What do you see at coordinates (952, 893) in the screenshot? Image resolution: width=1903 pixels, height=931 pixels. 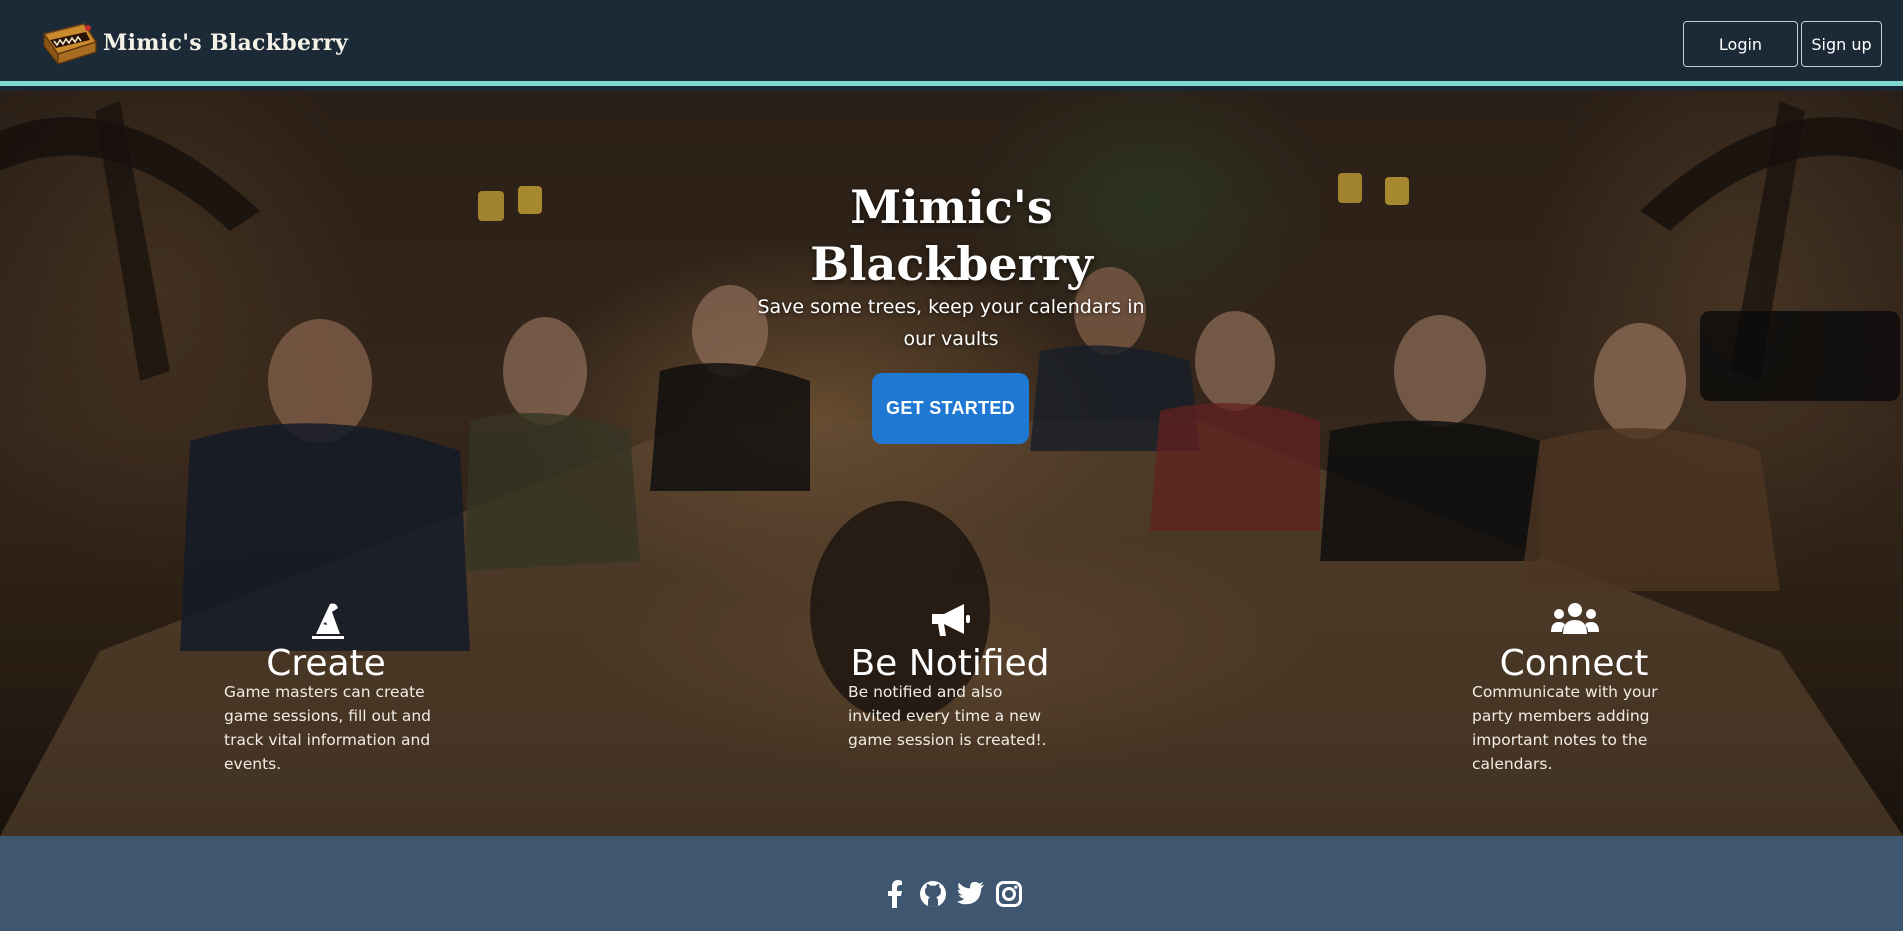 I see `social-links` at bounding box center [952, 893].